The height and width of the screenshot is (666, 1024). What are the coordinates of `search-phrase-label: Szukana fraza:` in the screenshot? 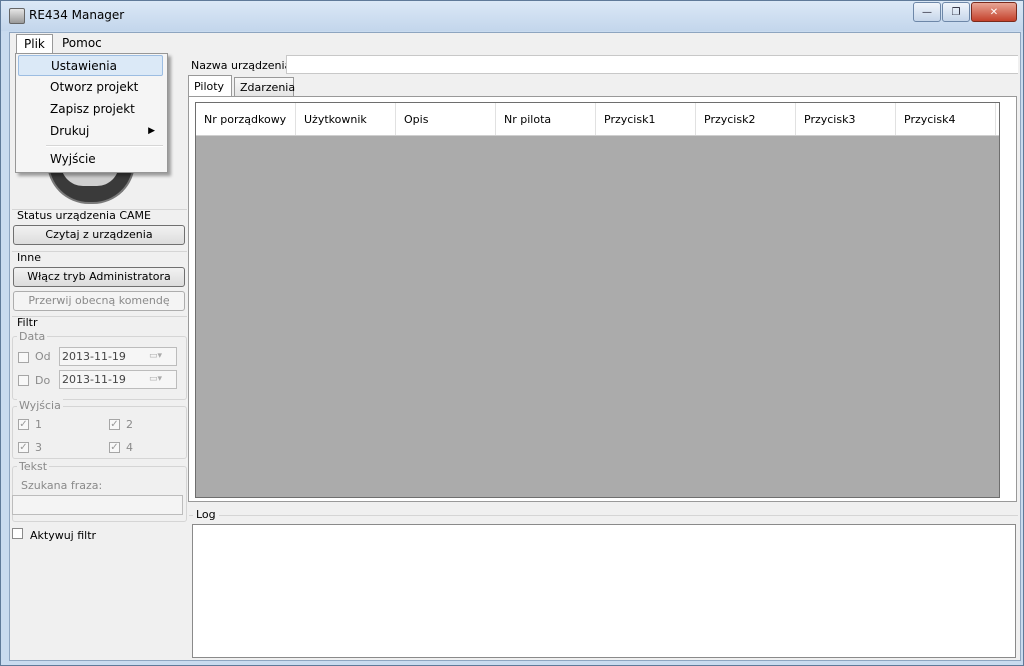 It's located at (62, 485).